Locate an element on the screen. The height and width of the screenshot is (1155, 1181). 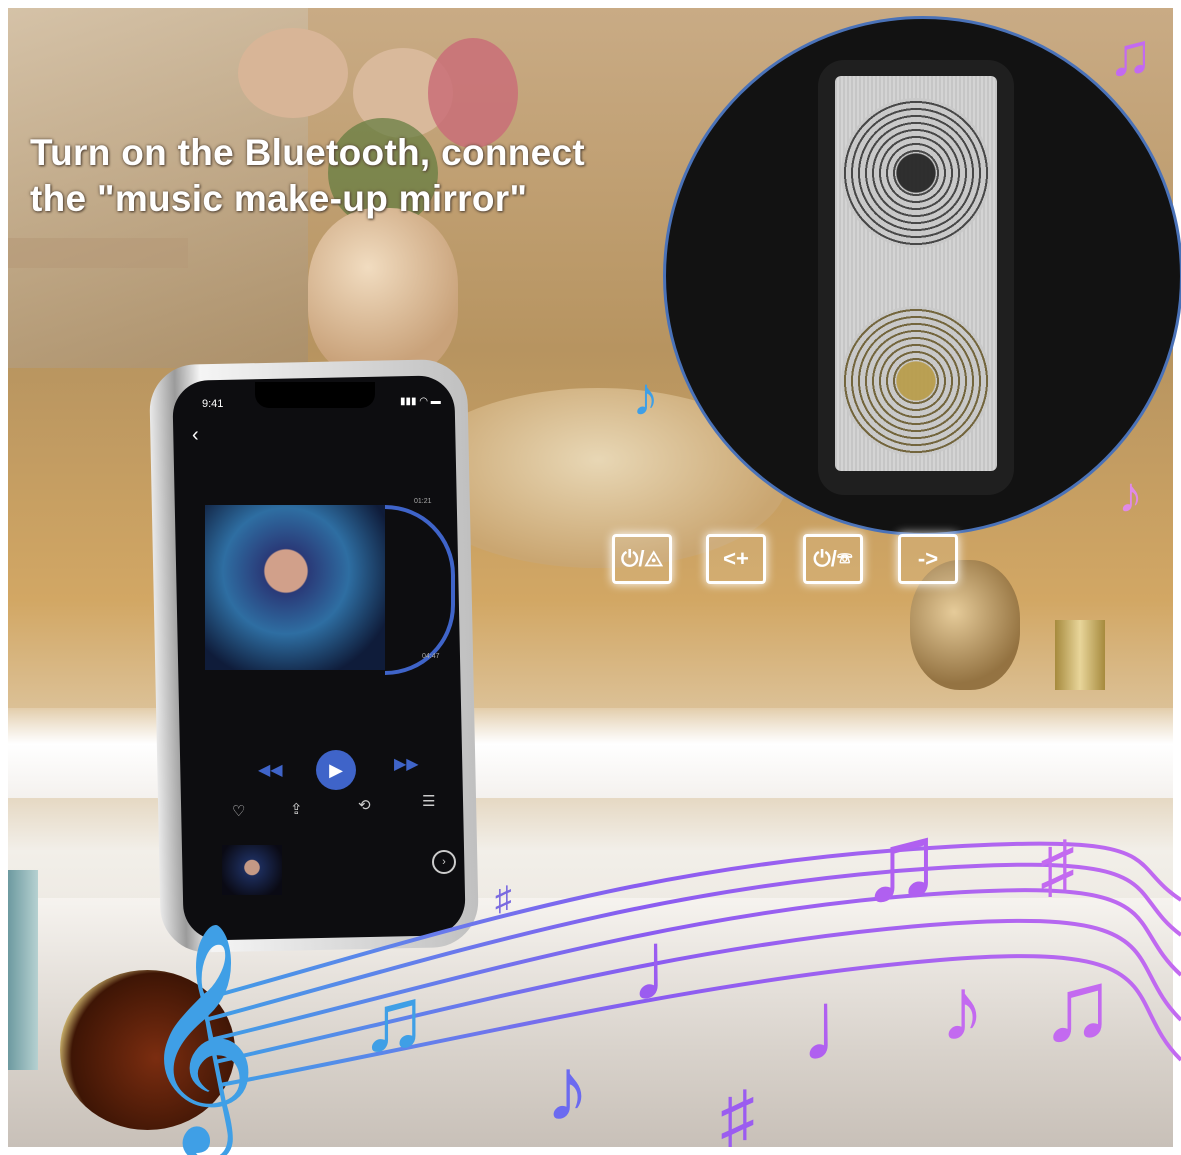
eighth-notes-icon: ♫ is located at coordinates (394, 1020).